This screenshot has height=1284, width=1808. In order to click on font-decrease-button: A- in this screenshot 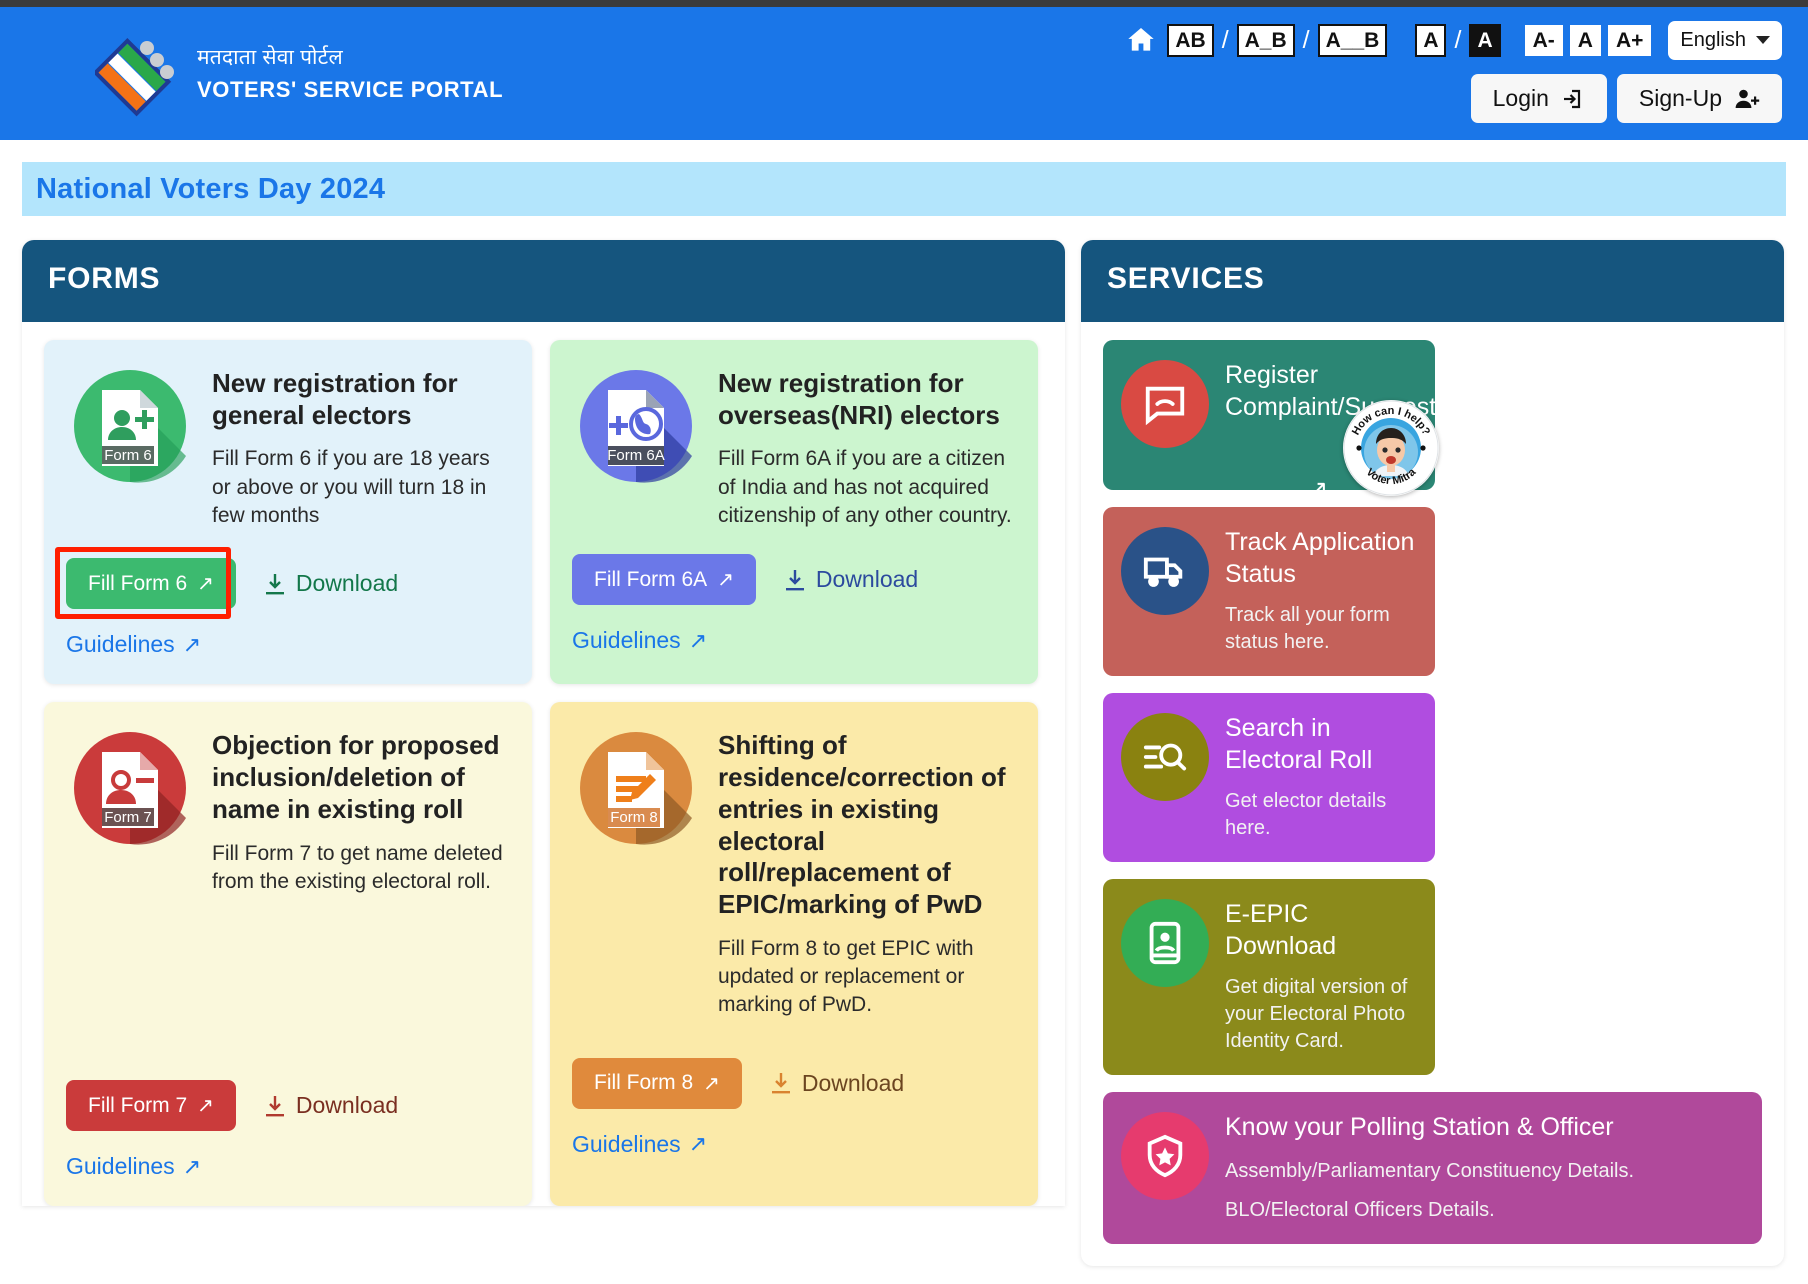, I will do `click(1543, 40)`.